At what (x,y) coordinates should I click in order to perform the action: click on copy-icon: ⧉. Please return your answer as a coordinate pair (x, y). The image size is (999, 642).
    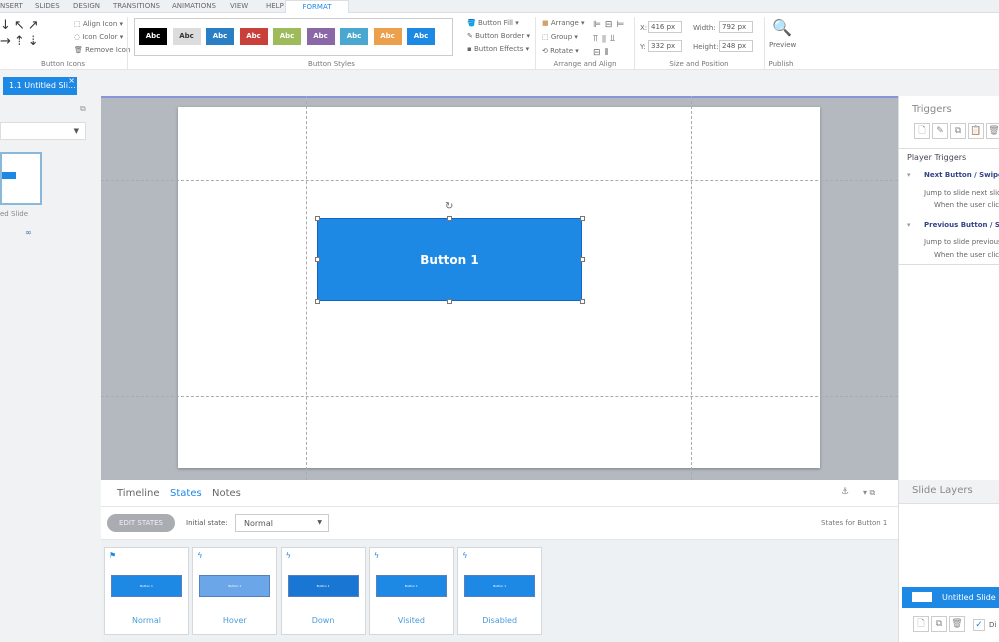
    Looking at the image, I should click on (958, 131).